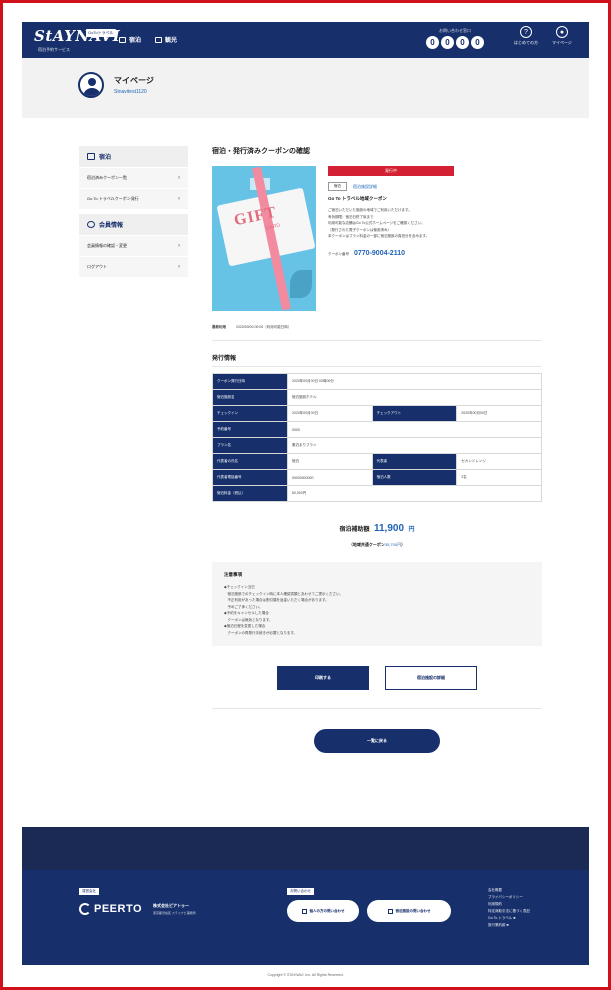  Describe the element at coordinates (305, 88) in the screenshot. I see `mypage-band: マイページ Stnavitest1120` at that location.